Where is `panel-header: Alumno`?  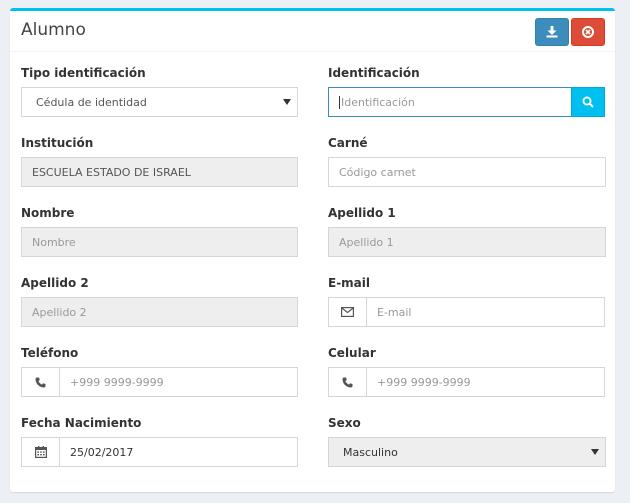 panel-header: Alumno is located at coordinates (312, 31).